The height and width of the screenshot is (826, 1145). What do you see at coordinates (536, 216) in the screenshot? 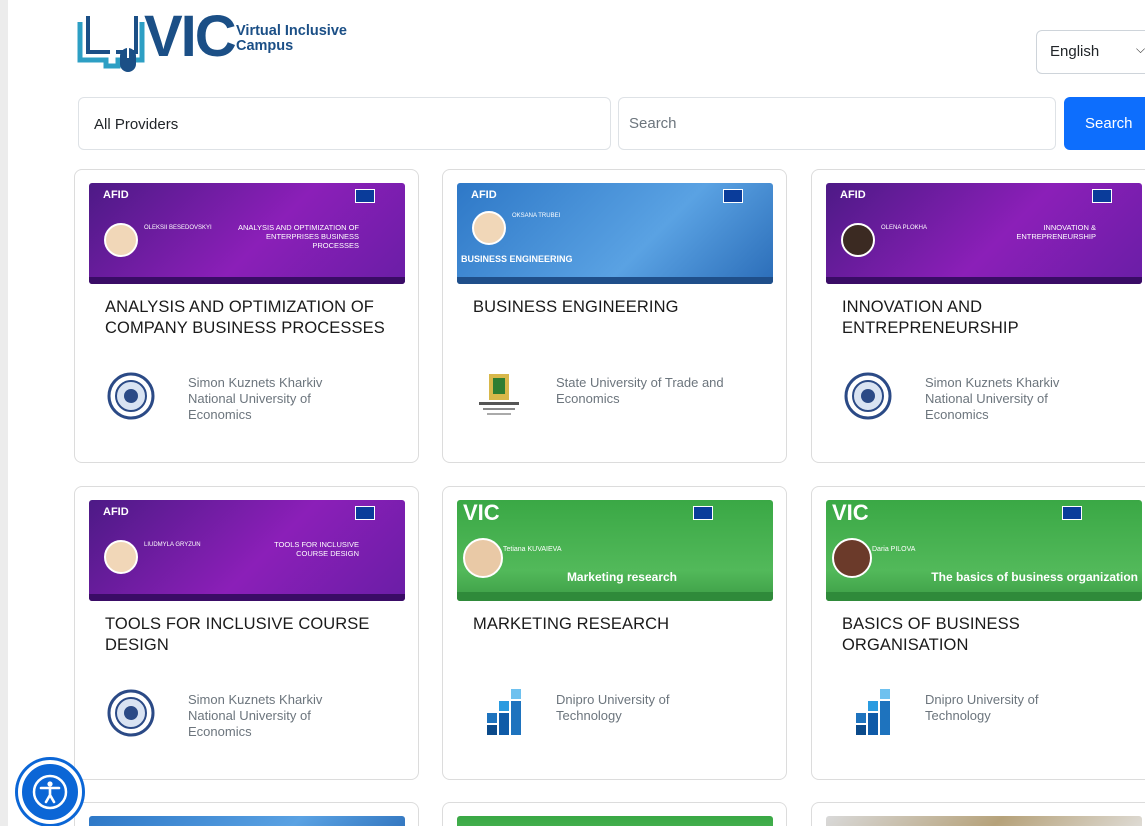
I see `banner-instructor: OKSANA TRUBEI` at bounding box center [536, 216].